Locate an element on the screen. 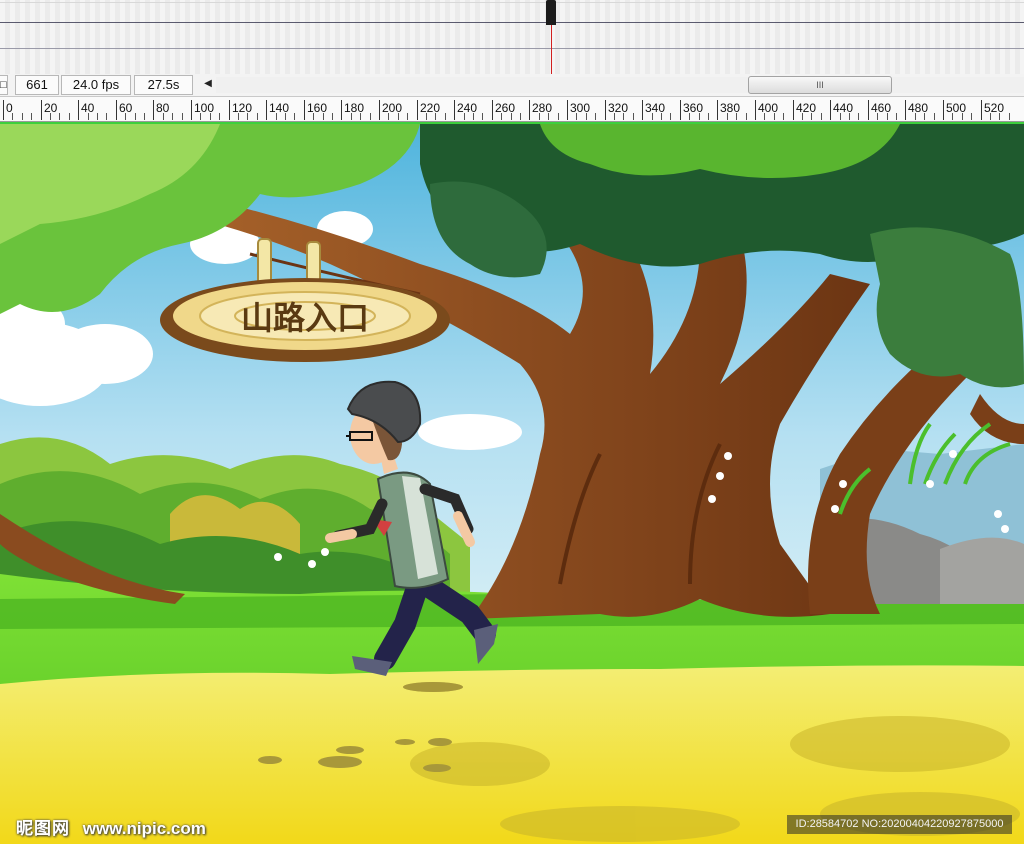  scroll-left-arrow-icon: ◀ is located at coordinates (208, 84).